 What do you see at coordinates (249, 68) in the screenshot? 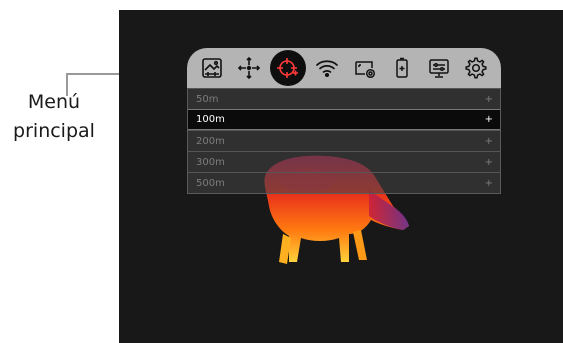
I see `crosshair-move-icon` at bounding box center [249, 68].